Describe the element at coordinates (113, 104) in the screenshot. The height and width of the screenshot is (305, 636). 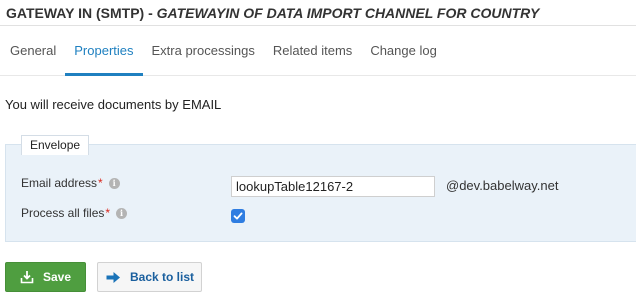
I see `intro-text: You will receive documents by EMAIL` at that location.